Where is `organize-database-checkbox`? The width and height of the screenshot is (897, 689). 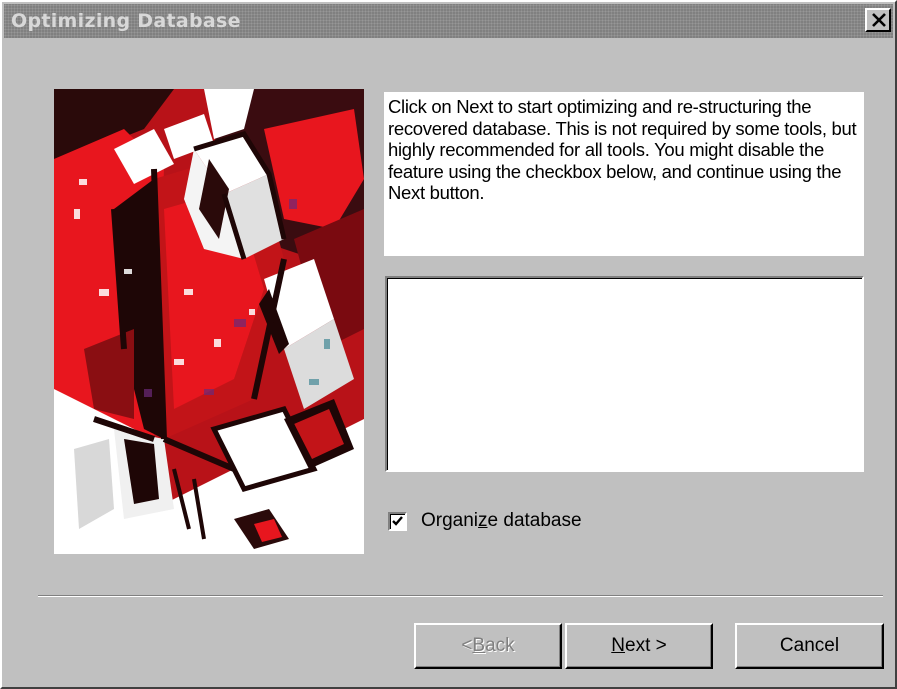 organize-database-checkbox is located at coordinates (397, 521).